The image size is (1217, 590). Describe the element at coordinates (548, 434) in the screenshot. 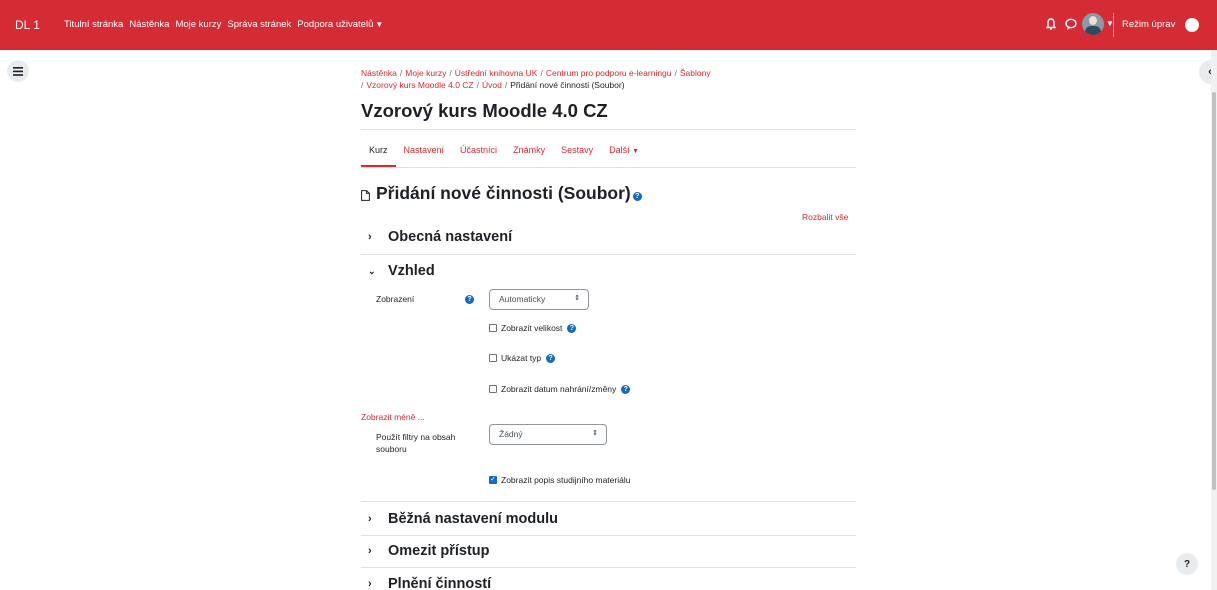

I see `filters-select: Žádný ⇕` at that location.